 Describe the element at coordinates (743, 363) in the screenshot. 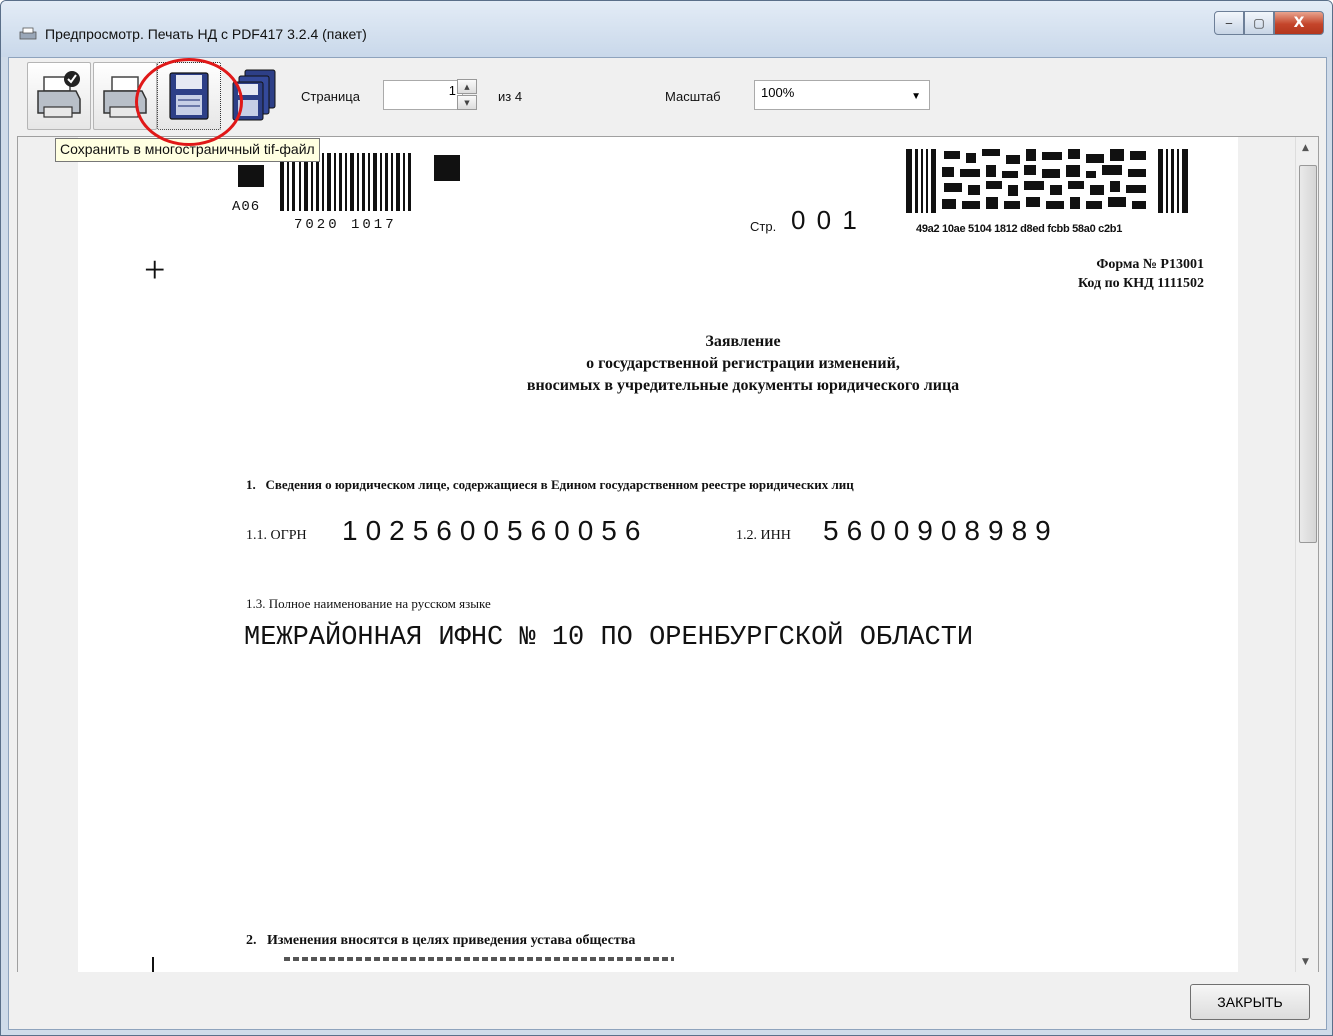

I see `doc-title-2: о государственной регистрации изменений,` at that location.